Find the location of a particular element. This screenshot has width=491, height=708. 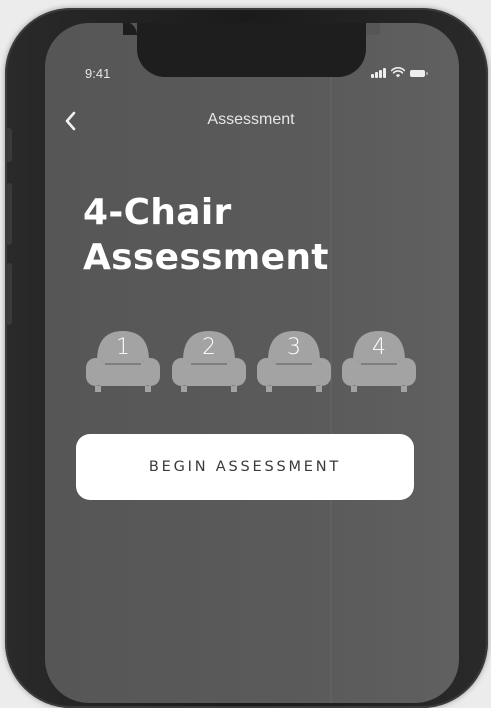

chair-step-3: 3 is located at coordinates (294, 359).